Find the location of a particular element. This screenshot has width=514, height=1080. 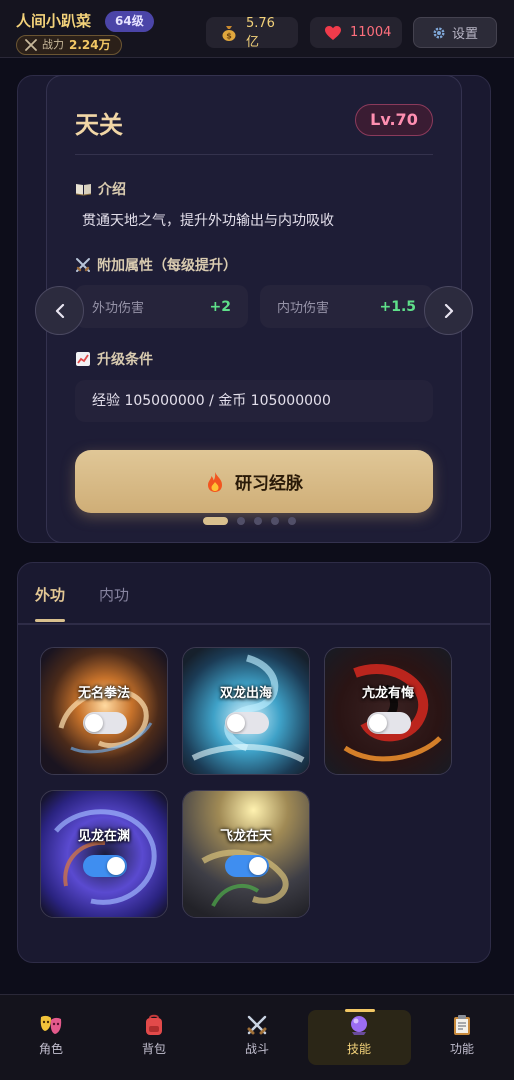

skill-name: 见龙在渊 is located at coordinates (103, 836).